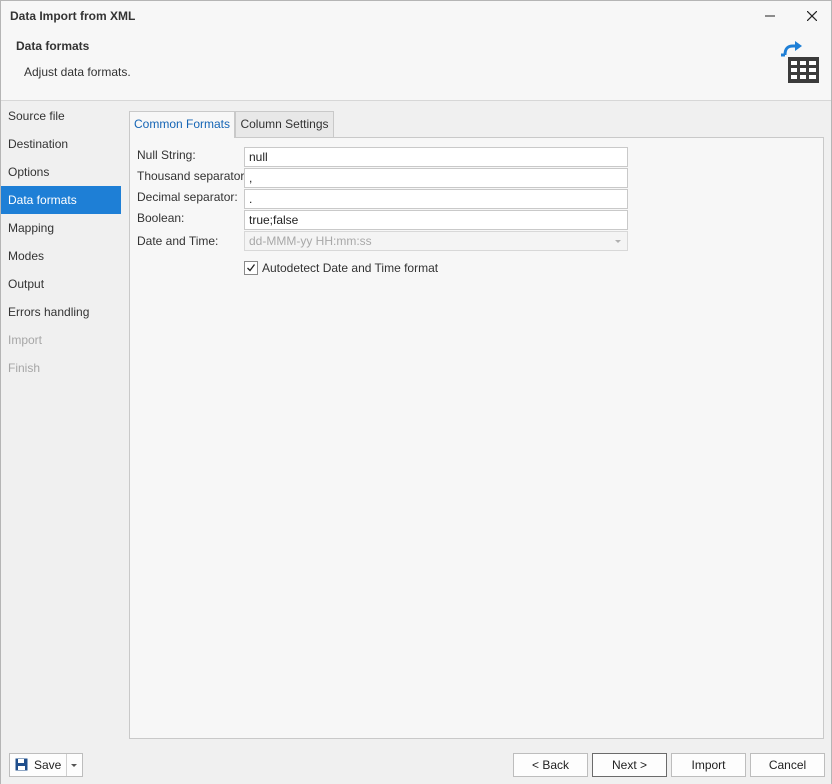  Describe the element at coordinates (61, 228) in the screenshot. I see `sidebar-item-mapping: Mapping` at that location.